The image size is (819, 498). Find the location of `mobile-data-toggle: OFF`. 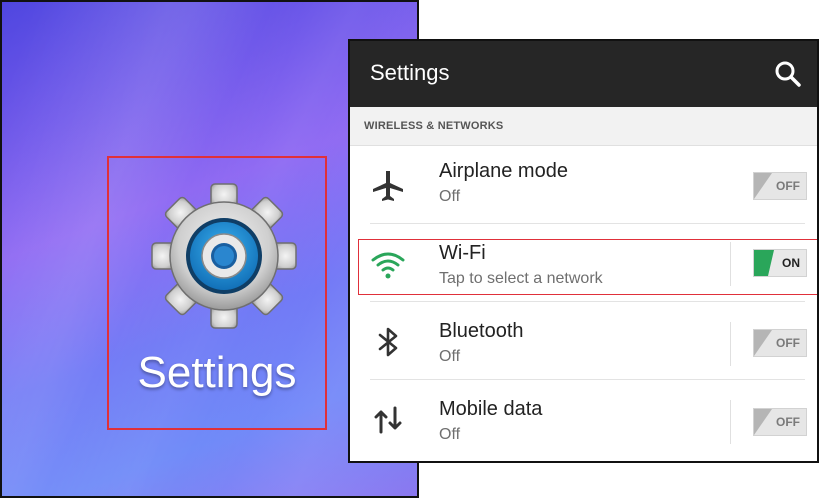

mobile-data-toggle: OFF is located at coordinates (780, 422).